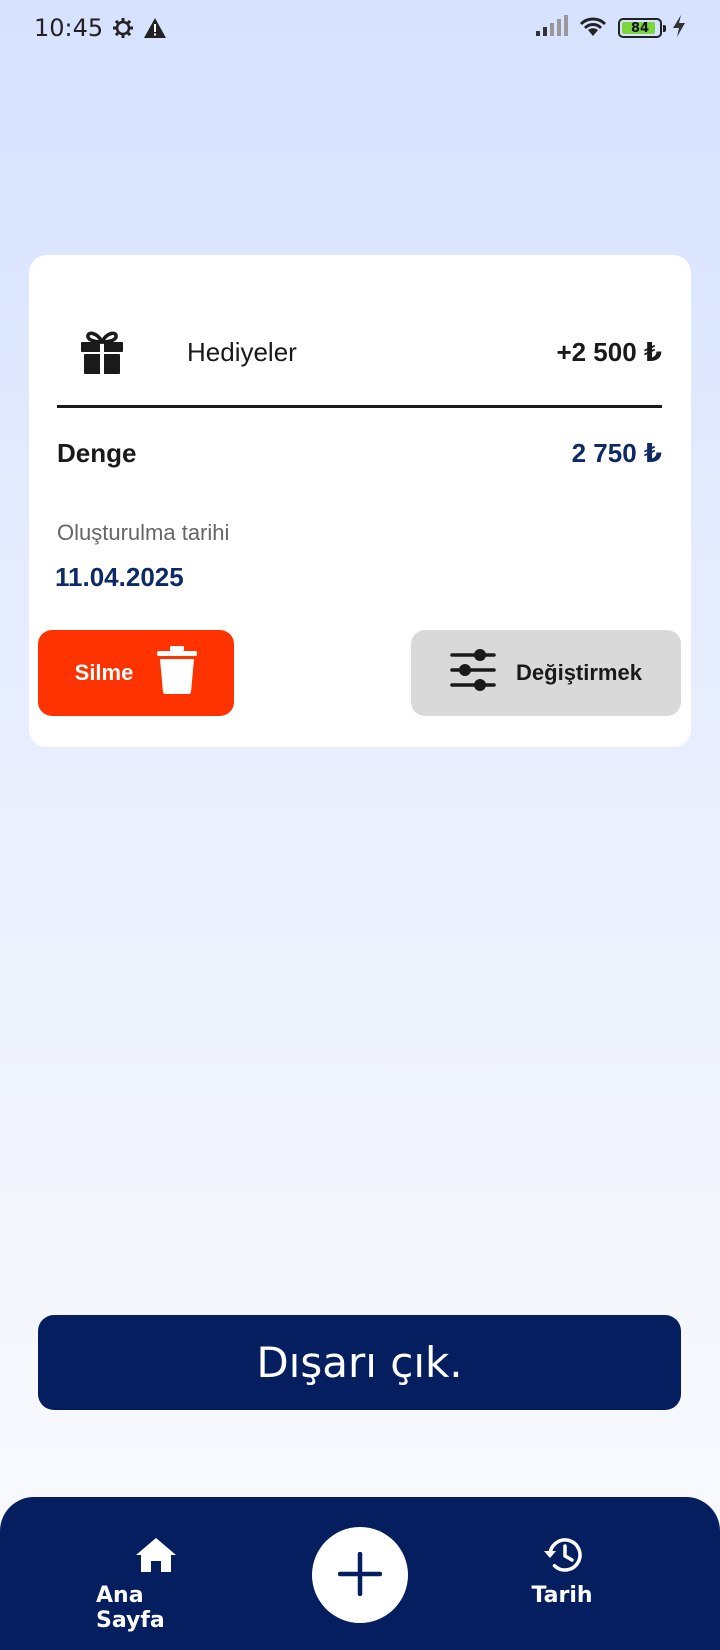  What do you see at coordinates (242, 351) in the screenshot?
I see `category-name: Hediyeler` at bounding box center [242, 351].